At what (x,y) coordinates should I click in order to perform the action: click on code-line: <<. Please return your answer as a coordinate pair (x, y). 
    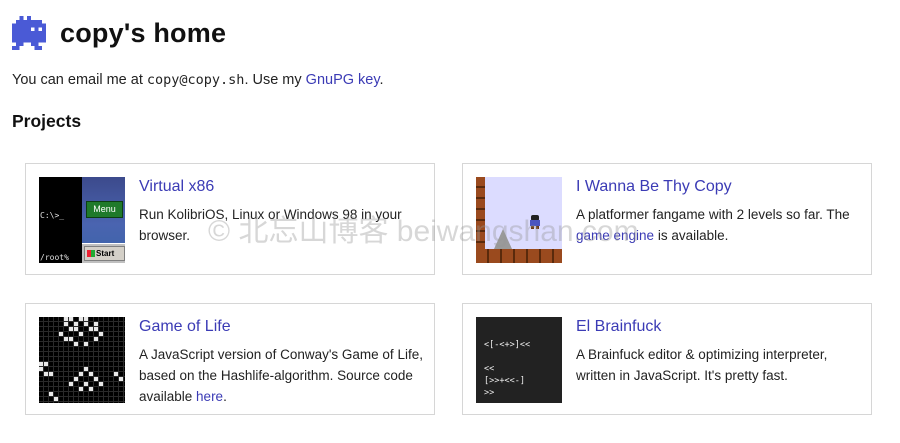
    Looking at the image, I should click on (489, 369).